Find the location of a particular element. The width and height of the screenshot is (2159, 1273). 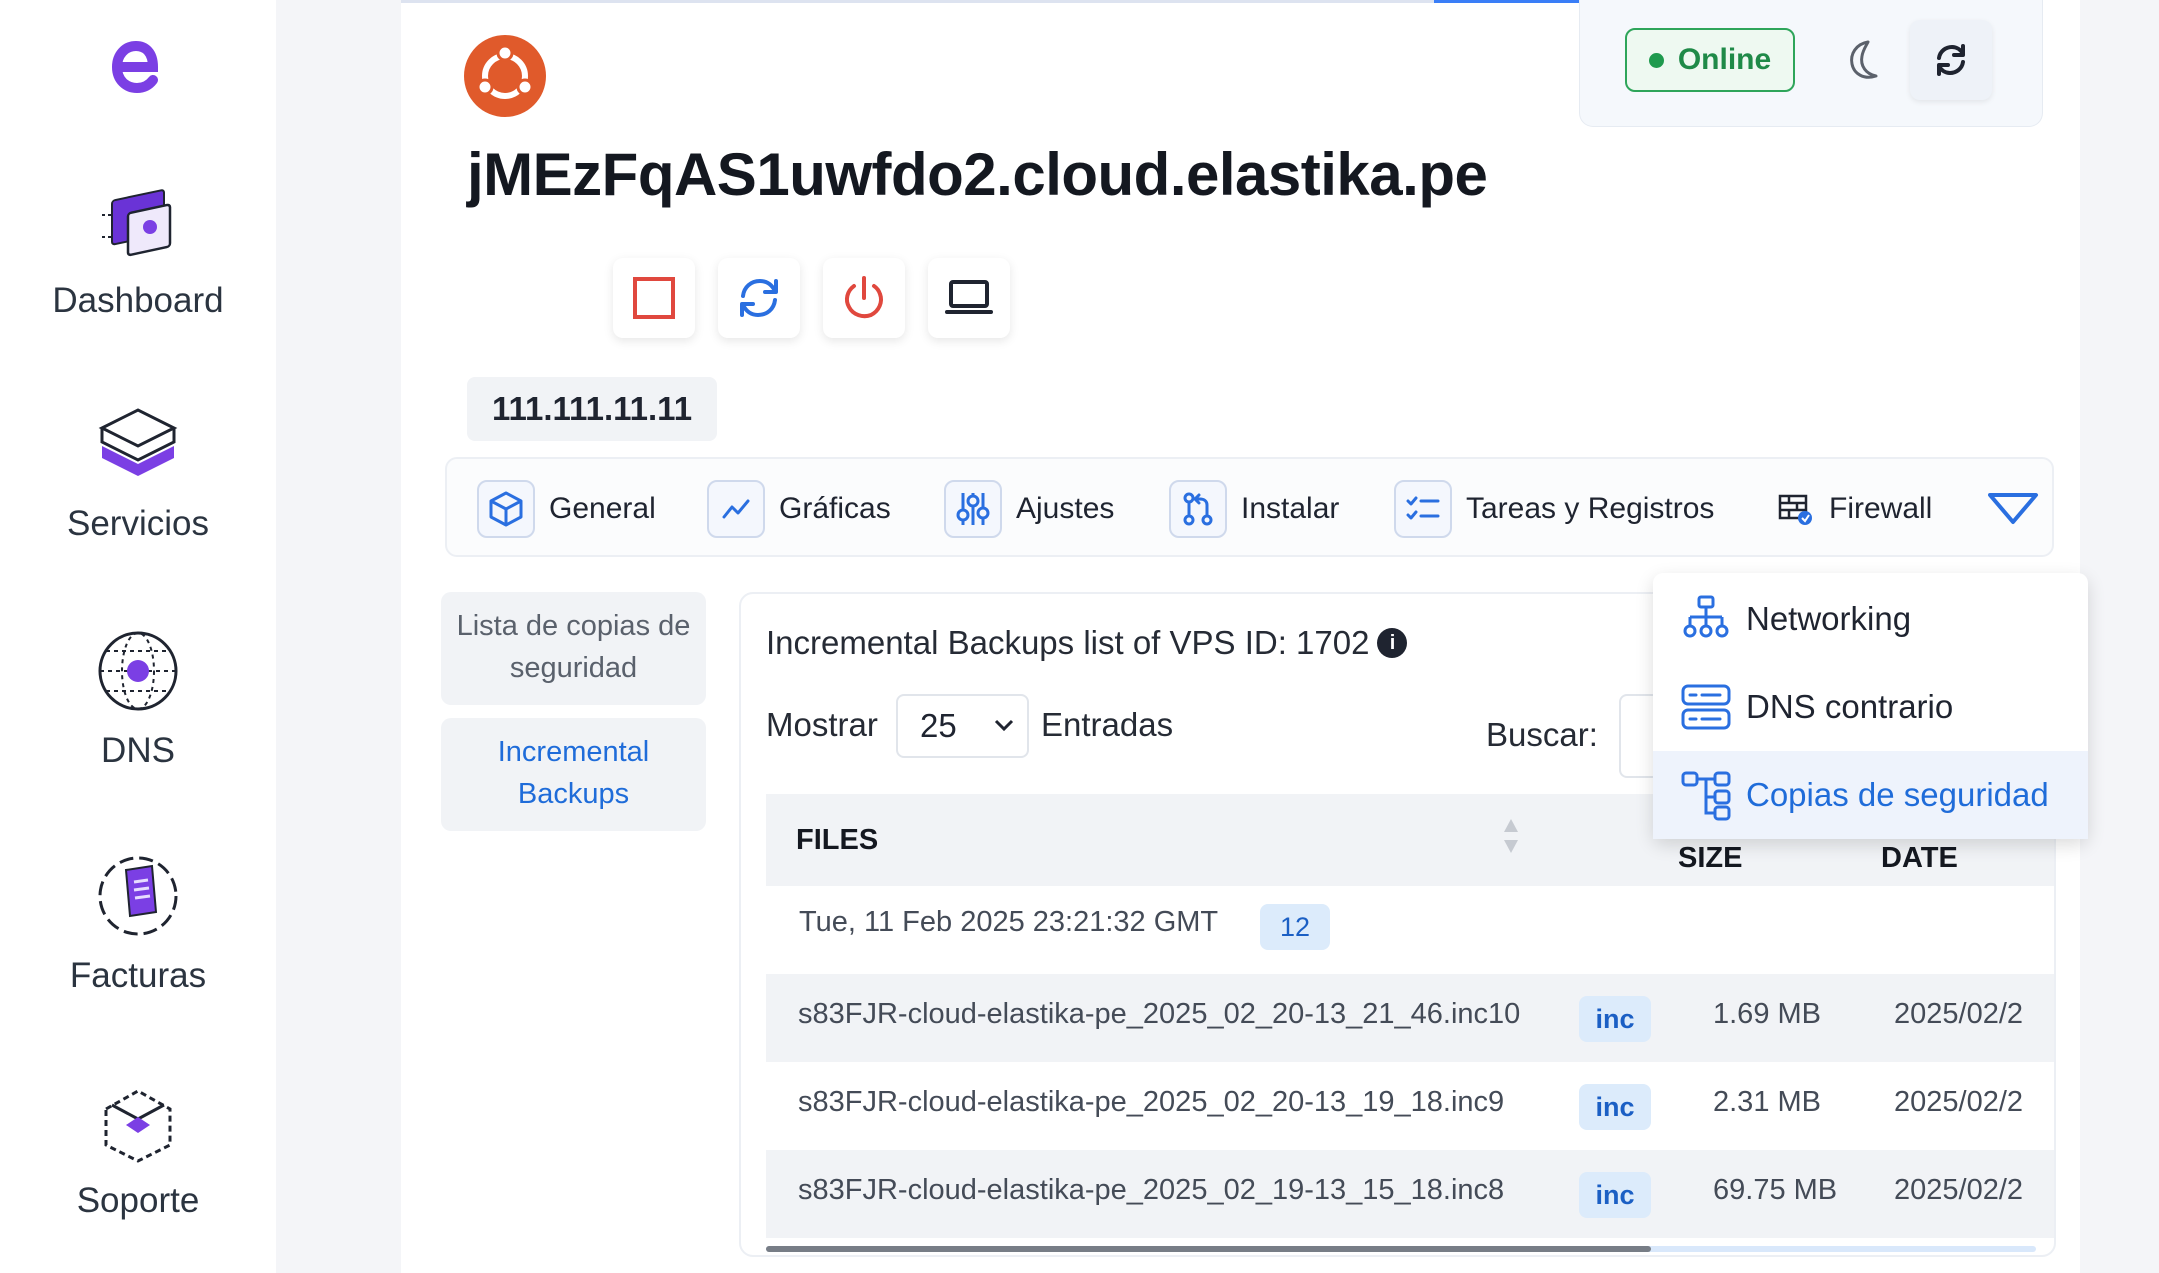

column-files: FILES is located at coordinates (837, 840).